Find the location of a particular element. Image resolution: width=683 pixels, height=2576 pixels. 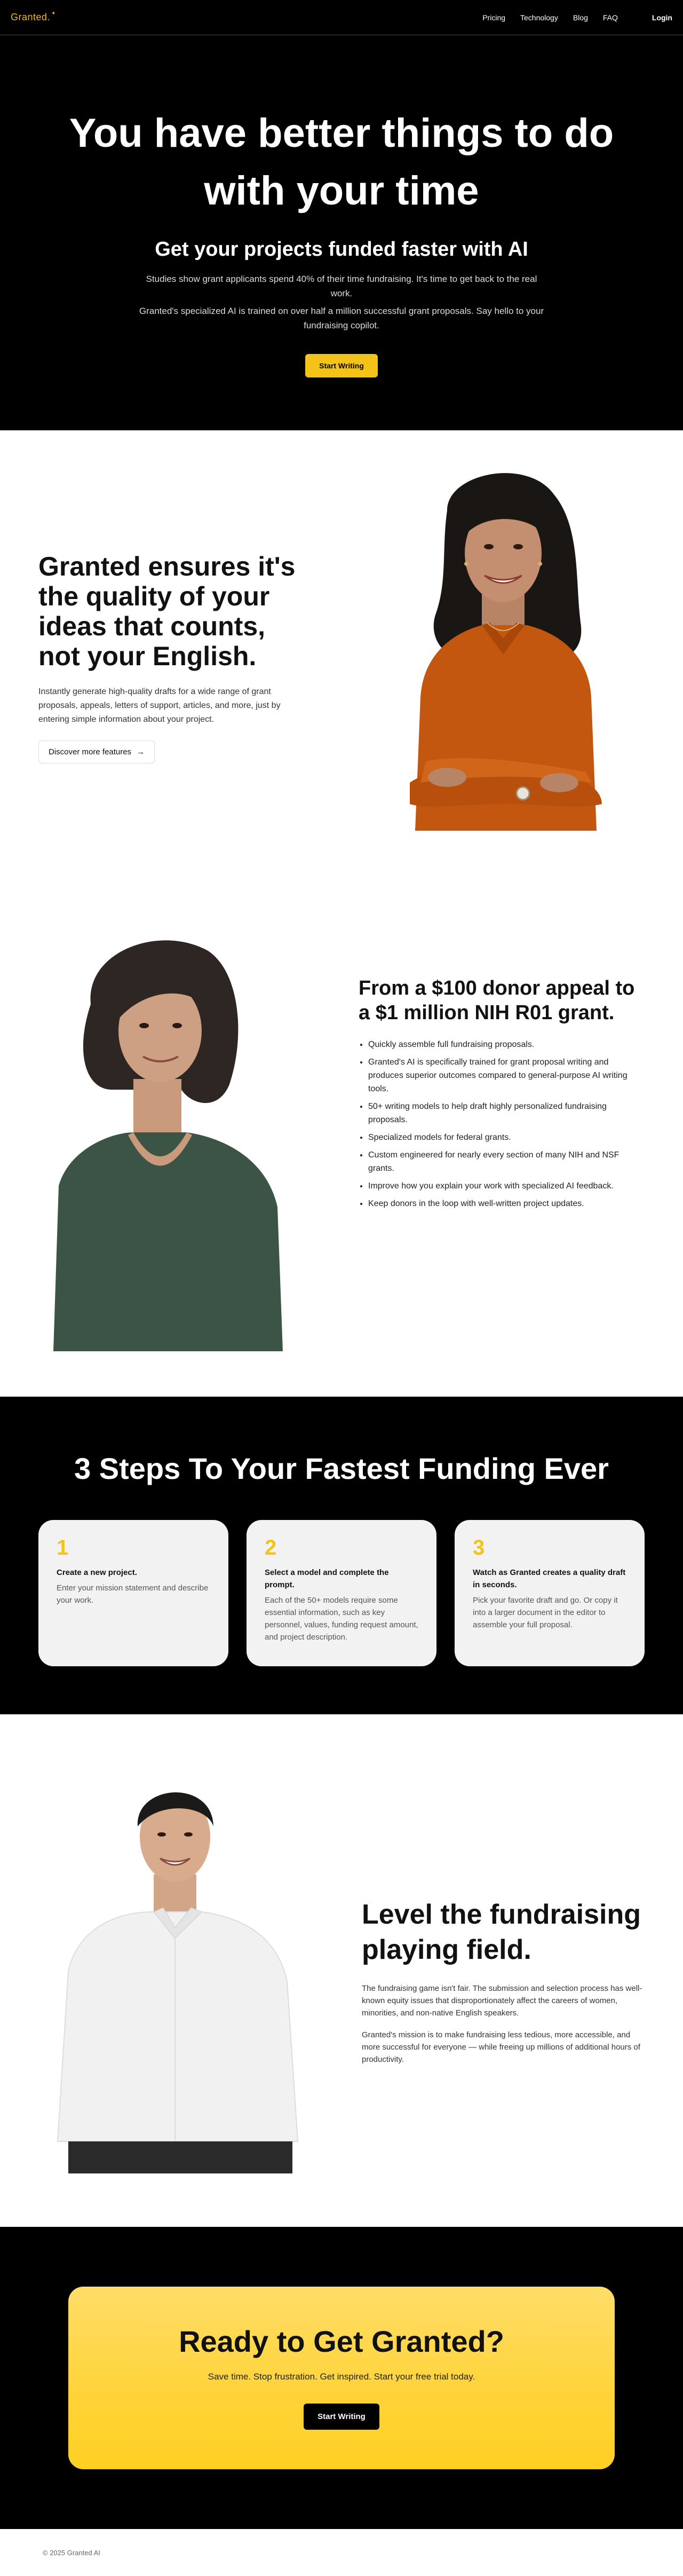

man-portrait-white-shirt is located at coordinates (177, 1971).